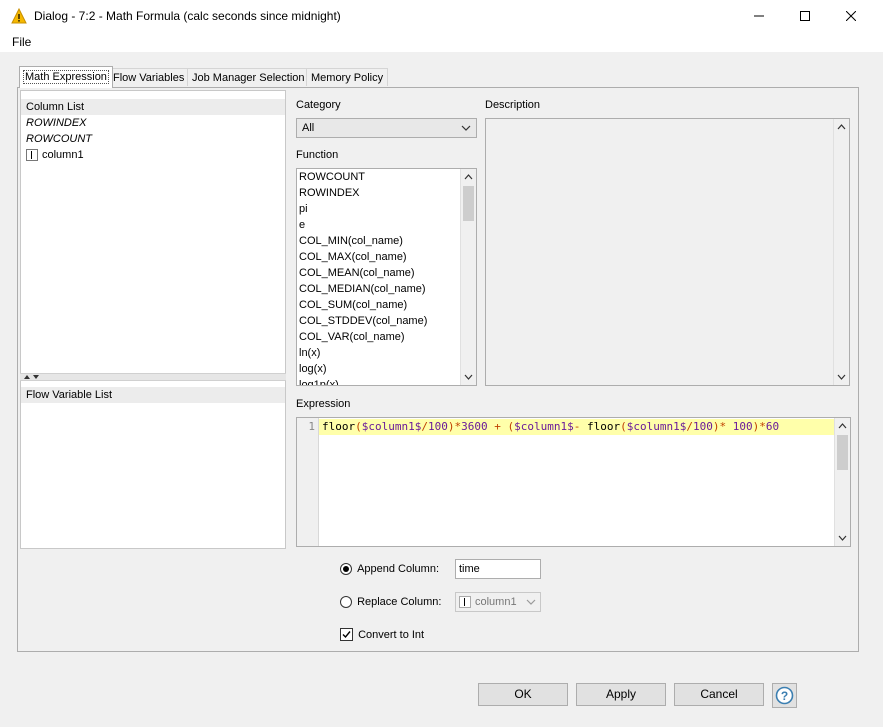  What do you see at coordinates (386, 257) in the screenshot?
I see `function-item: COL_MAX(col_name)` at bounding box center [386, 257].